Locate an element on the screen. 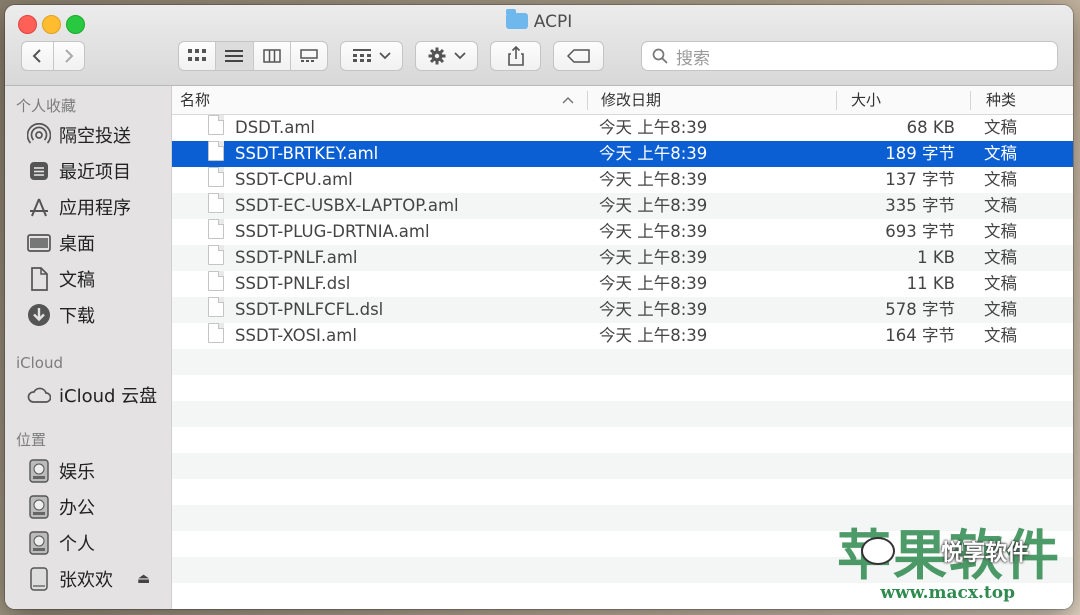  file-row: DSDT.aml 今天 上午8:39 68 KB 文稿 is located at coordinates (622, 128).